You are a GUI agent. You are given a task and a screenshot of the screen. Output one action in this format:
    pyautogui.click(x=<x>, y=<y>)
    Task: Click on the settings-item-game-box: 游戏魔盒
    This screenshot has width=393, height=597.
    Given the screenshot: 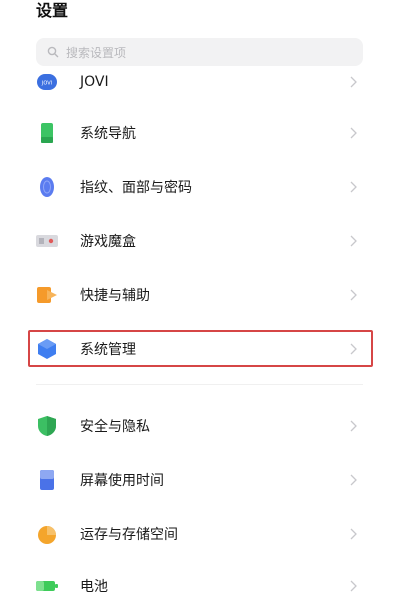 What is the action you would take?
    pyautogui.click(x=199, y=241)
    